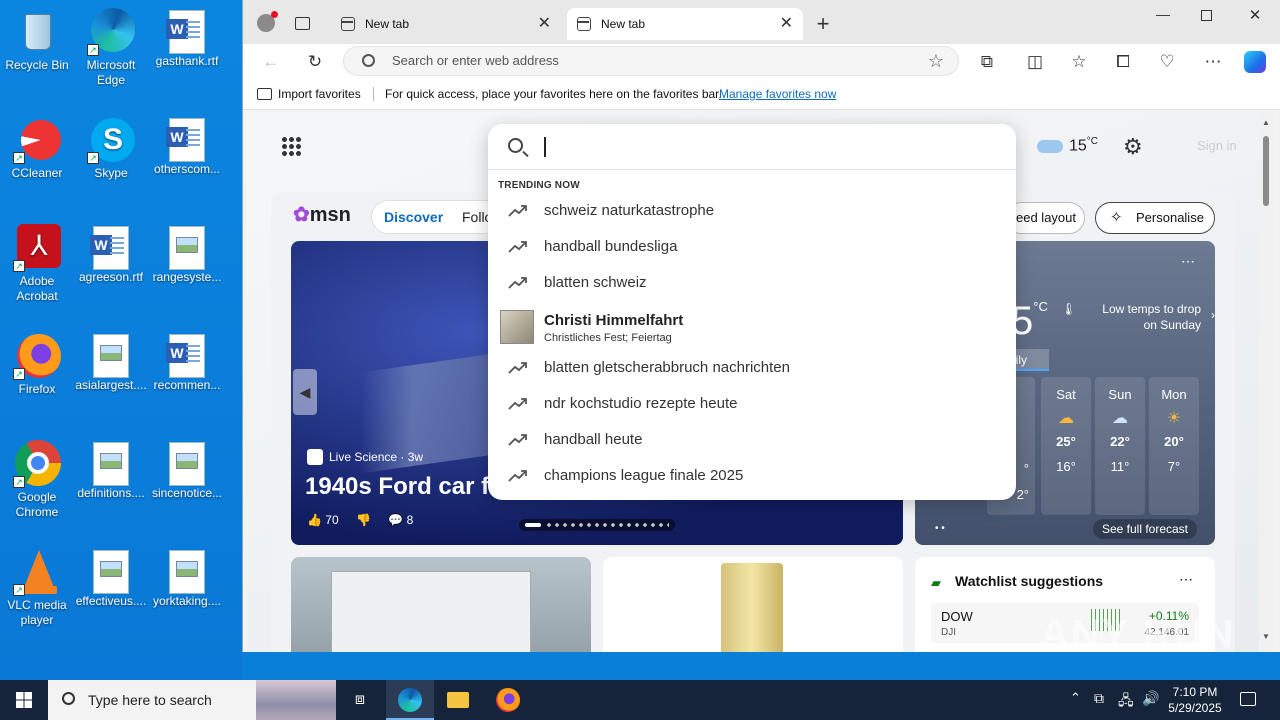 This screenshot has height=720, width=1280. What do you see at coordinates (37, 264) in the screenshot?
I see `desktop-icon-adobe-acrobat: ⅄ ↗ Adobe Acrobat` at bounding box center [37, 264].